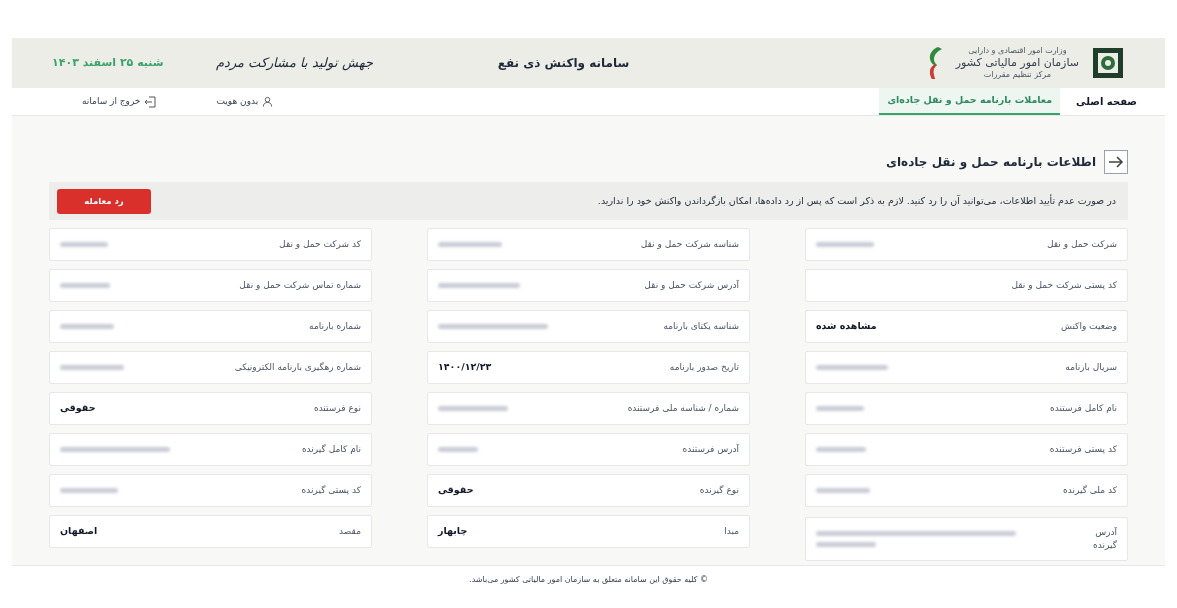 Image resolution: width=1177 pixels, height=608 pixels. I want to click on field-label: شناسه شرکت حمل و نقل, so click(689, 244).